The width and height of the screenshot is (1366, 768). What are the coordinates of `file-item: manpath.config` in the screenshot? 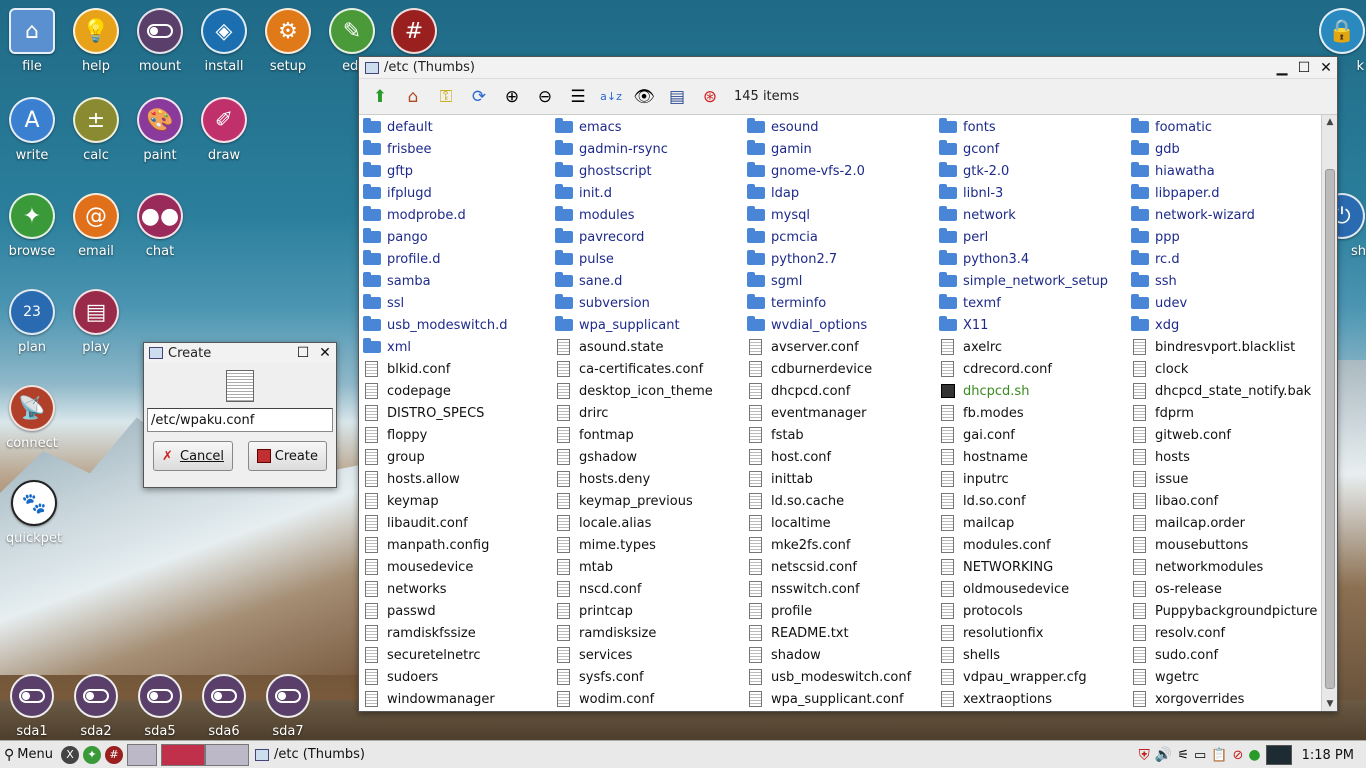 It's located at (455, 545).